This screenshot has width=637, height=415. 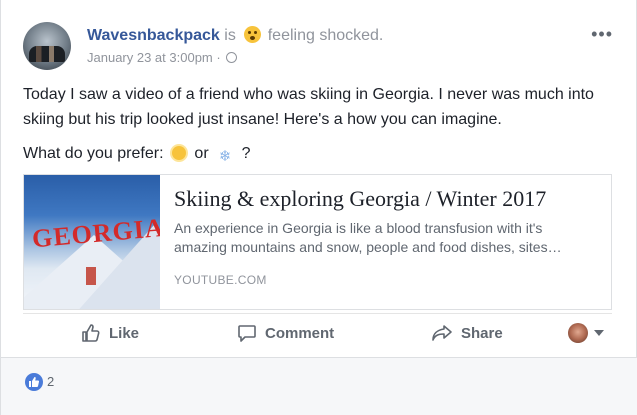 I want to click on share-label: Share, so click(x=482, y=333).